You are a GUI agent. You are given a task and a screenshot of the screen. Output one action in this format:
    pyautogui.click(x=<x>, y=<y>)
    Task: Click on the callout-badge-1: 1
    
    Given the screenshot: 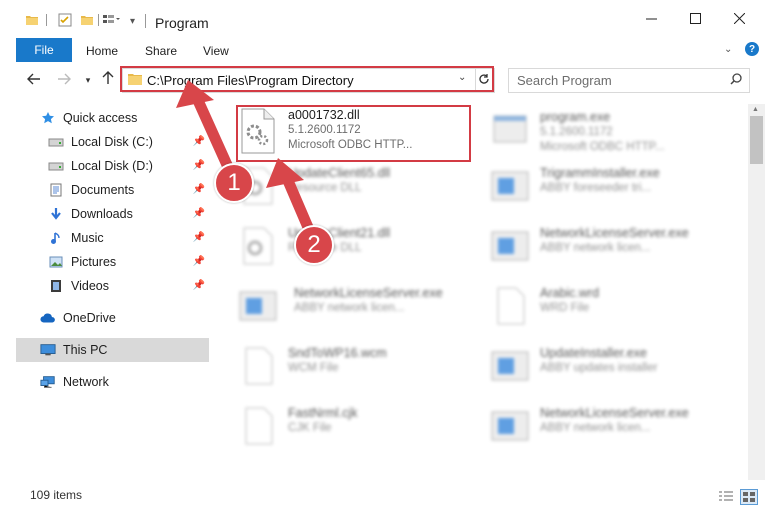 What is the action you would take?
    pyautogui.click(x=234, y=183)
    